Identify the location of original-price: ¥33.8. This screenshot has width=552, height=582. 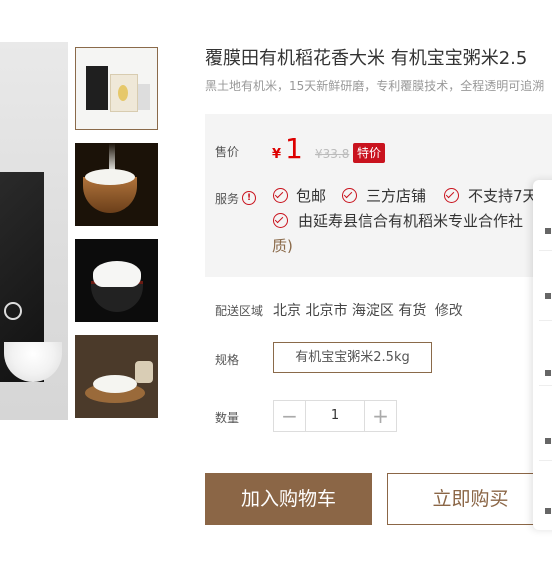
(332, 154).